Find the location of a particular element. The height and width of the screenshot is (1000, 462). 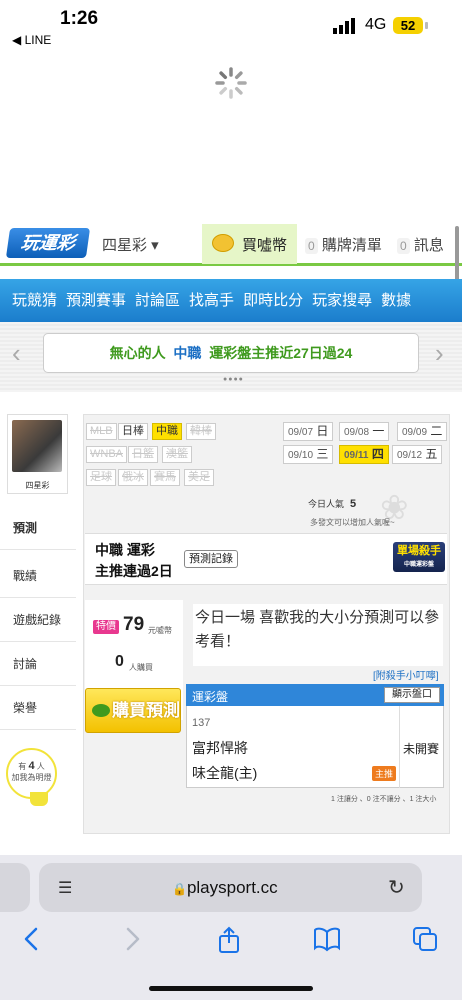

previous-tab-preview is located at coordinates (15, 887).